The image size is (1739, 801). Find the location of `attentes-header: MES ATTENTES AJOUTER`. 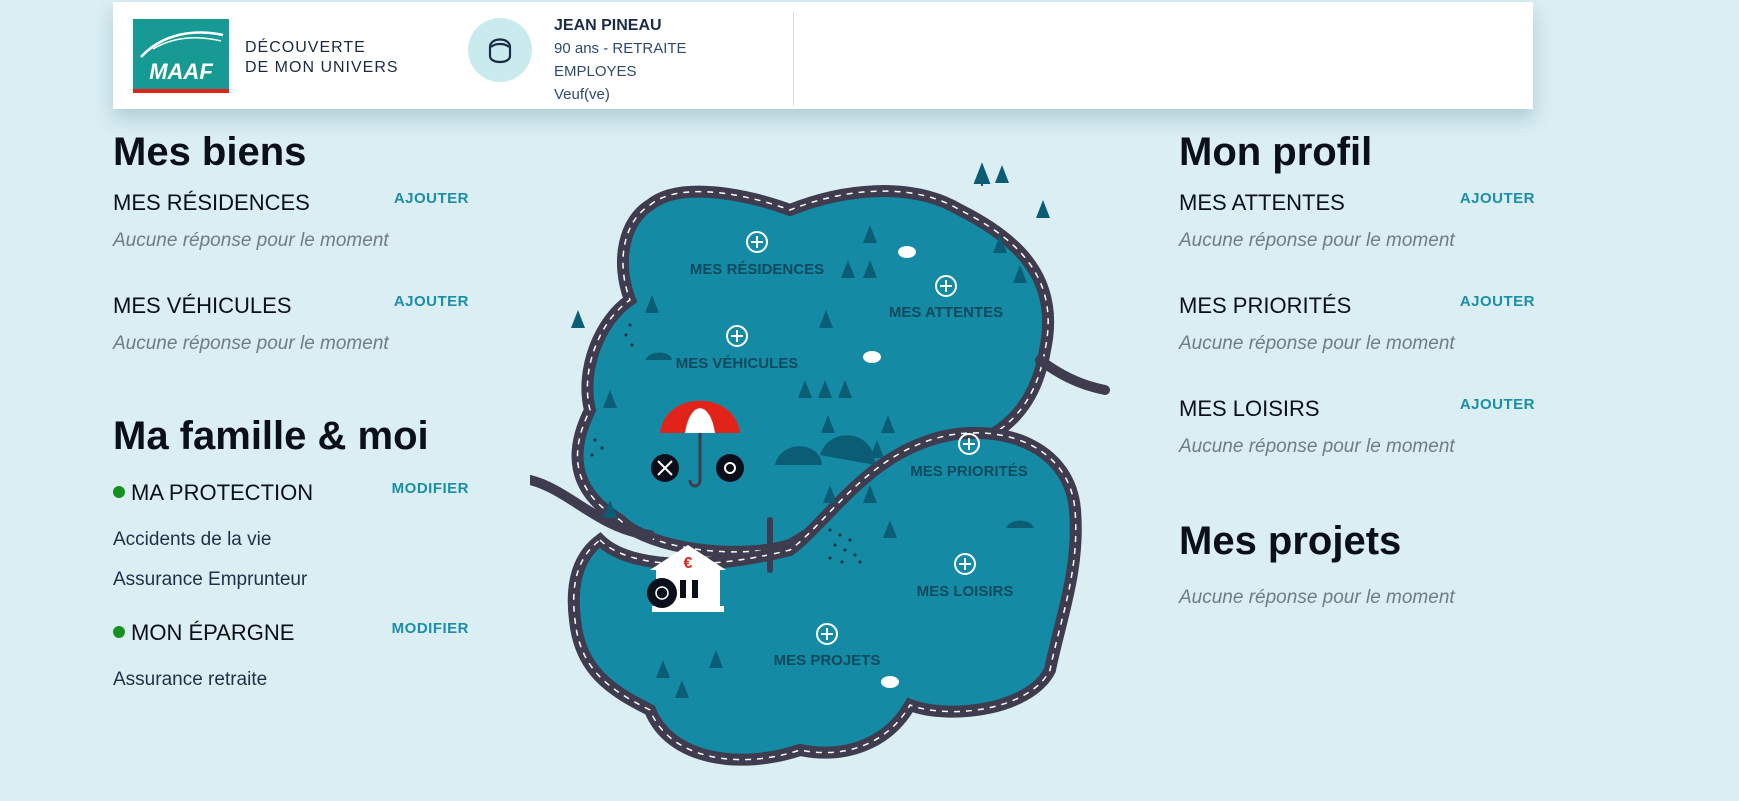

attentes-header: MES ATTENTES AJOUTER is located at coordinates (1357, 205).